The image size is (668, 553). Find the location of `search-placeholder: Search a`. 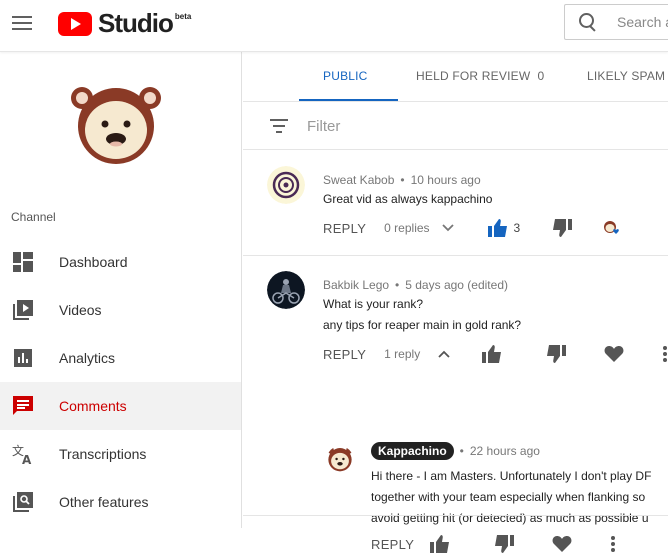

search-placeholder: Search a is located at coordinates (642, 22).